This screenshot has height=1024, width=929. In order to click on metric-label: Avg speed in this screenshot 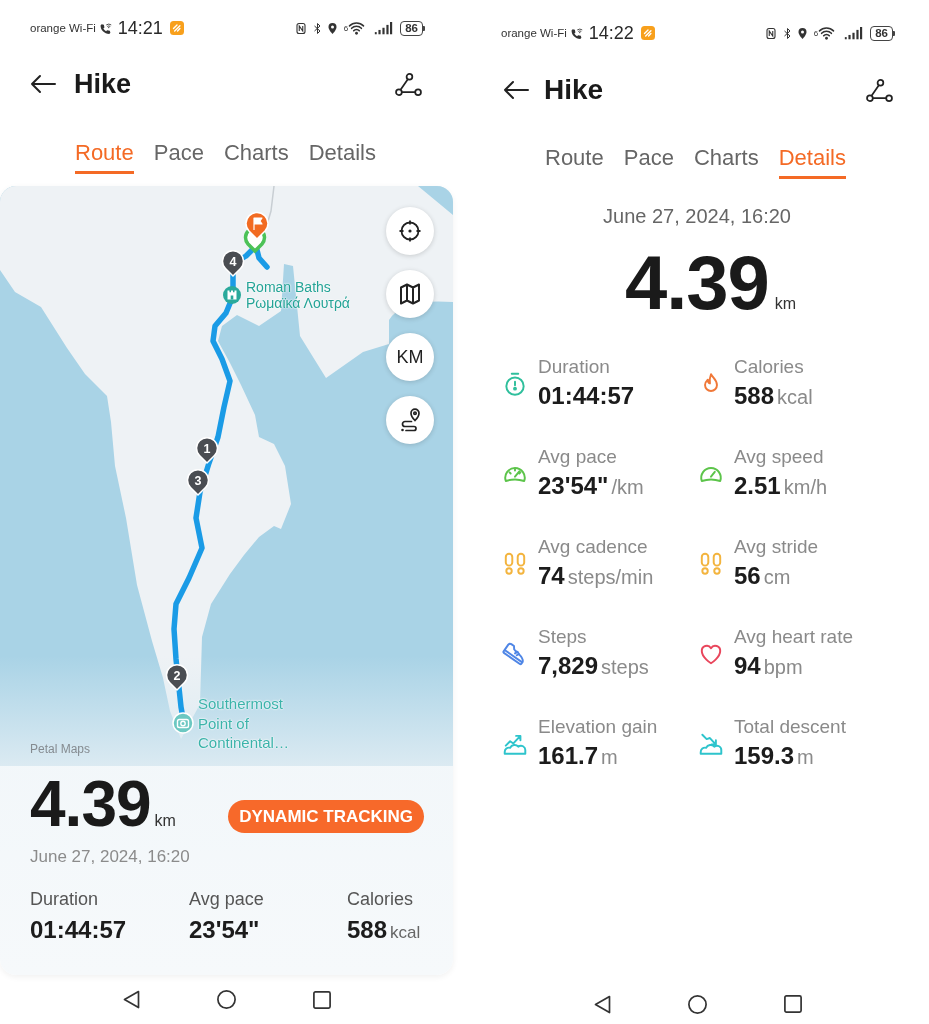, I will do `click(779, 457)`.